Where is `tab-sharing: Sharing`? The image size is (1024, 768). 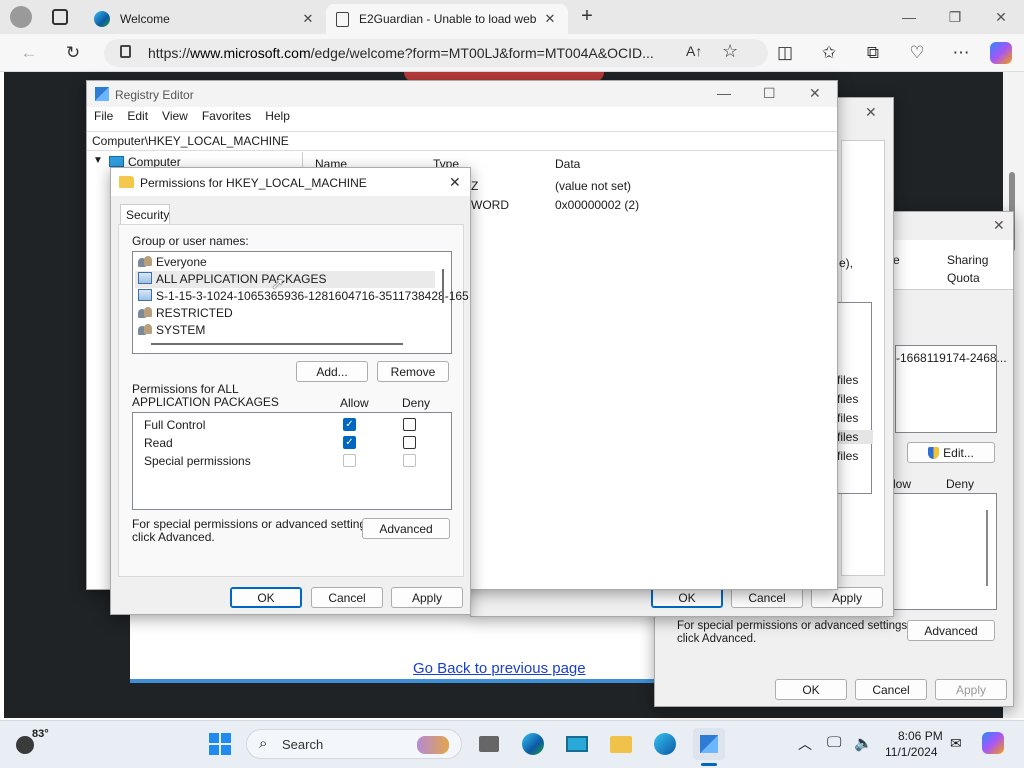
tab-sharing: Sharing is located at coordinates (967, 260).